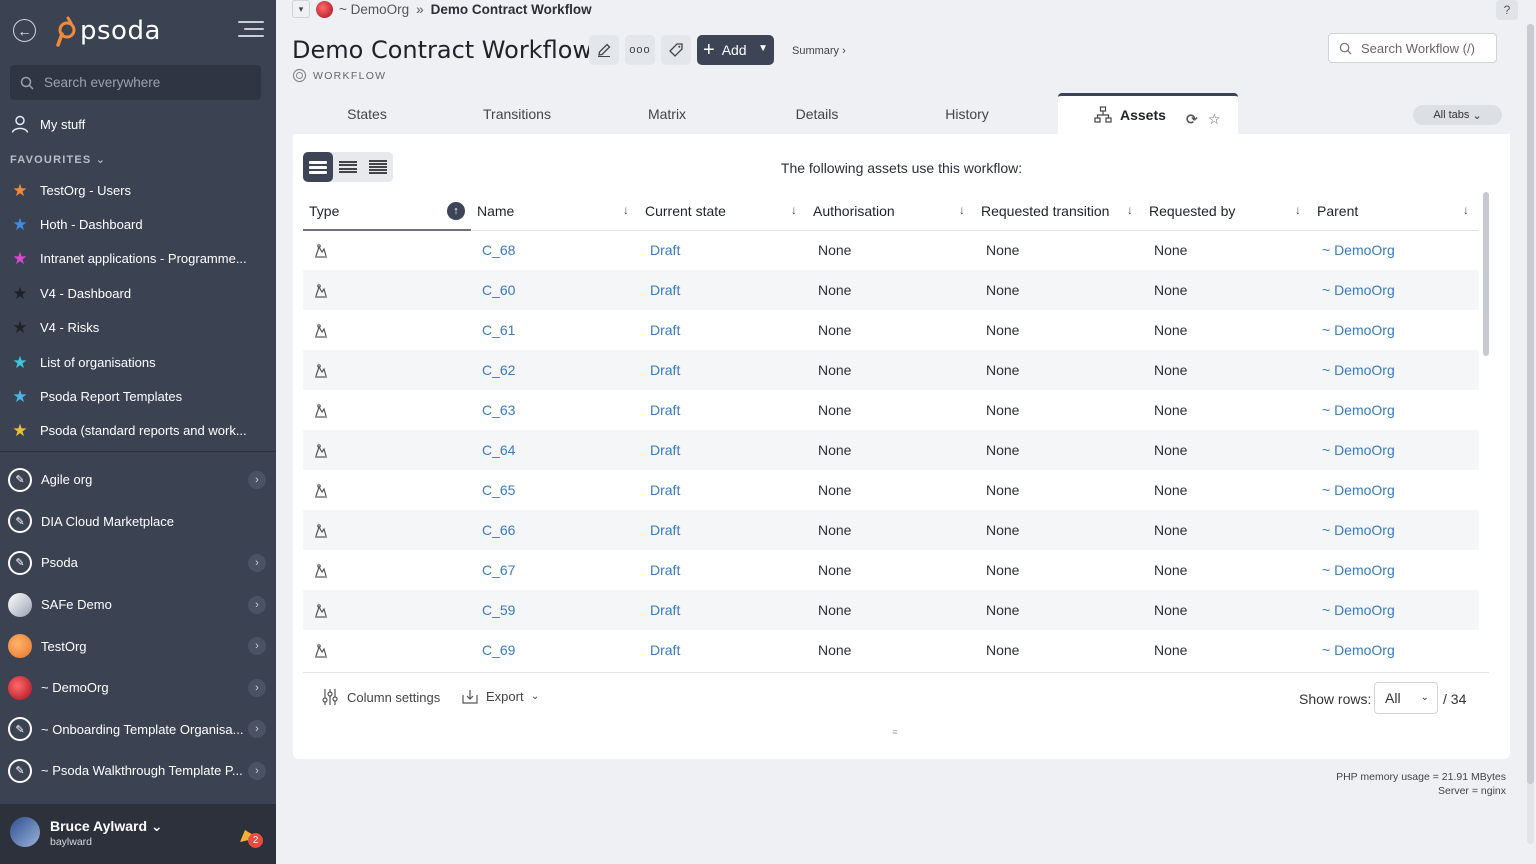  I want to click on organisation-item: ✎ ~ Psoda Walkthrough Template P... ›, so click(138, 771).